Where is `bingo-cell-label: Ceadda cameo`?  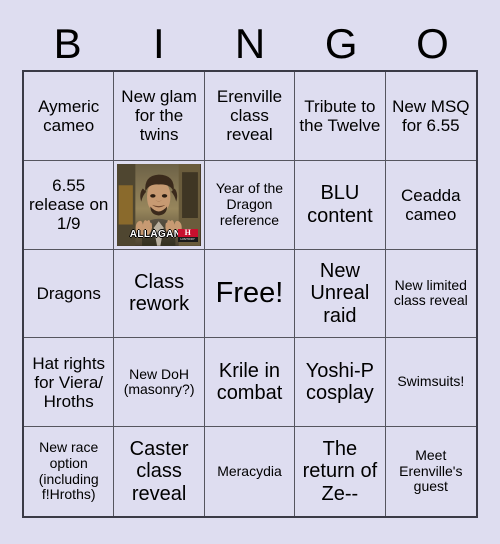
bingo-cell-label: Ceadda cameo is located at coordinates (431, 204).